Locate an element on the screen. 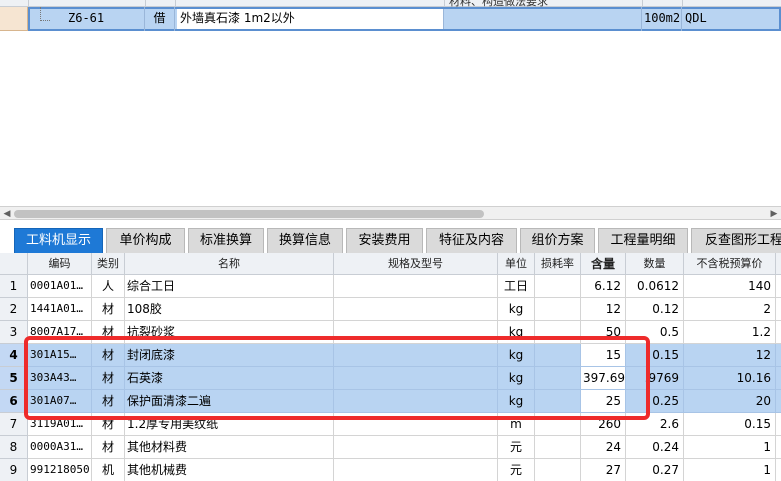  horizontal-scrollbar: ◀ ▶ is located at coordinates (390, 213).